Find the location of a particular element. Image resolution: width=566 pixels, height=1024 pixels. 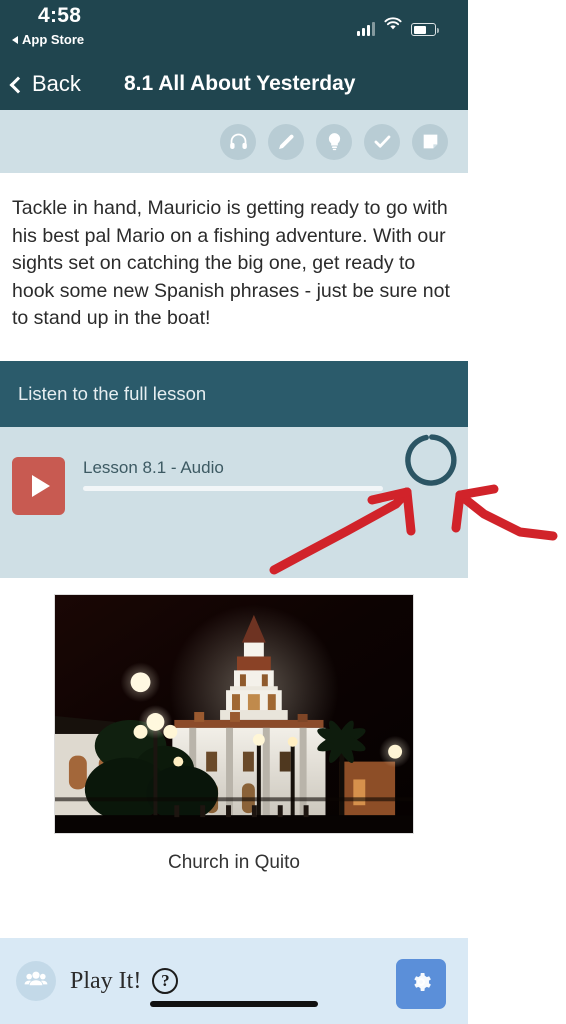

people-group-icon is located at coordinates (36, 981).